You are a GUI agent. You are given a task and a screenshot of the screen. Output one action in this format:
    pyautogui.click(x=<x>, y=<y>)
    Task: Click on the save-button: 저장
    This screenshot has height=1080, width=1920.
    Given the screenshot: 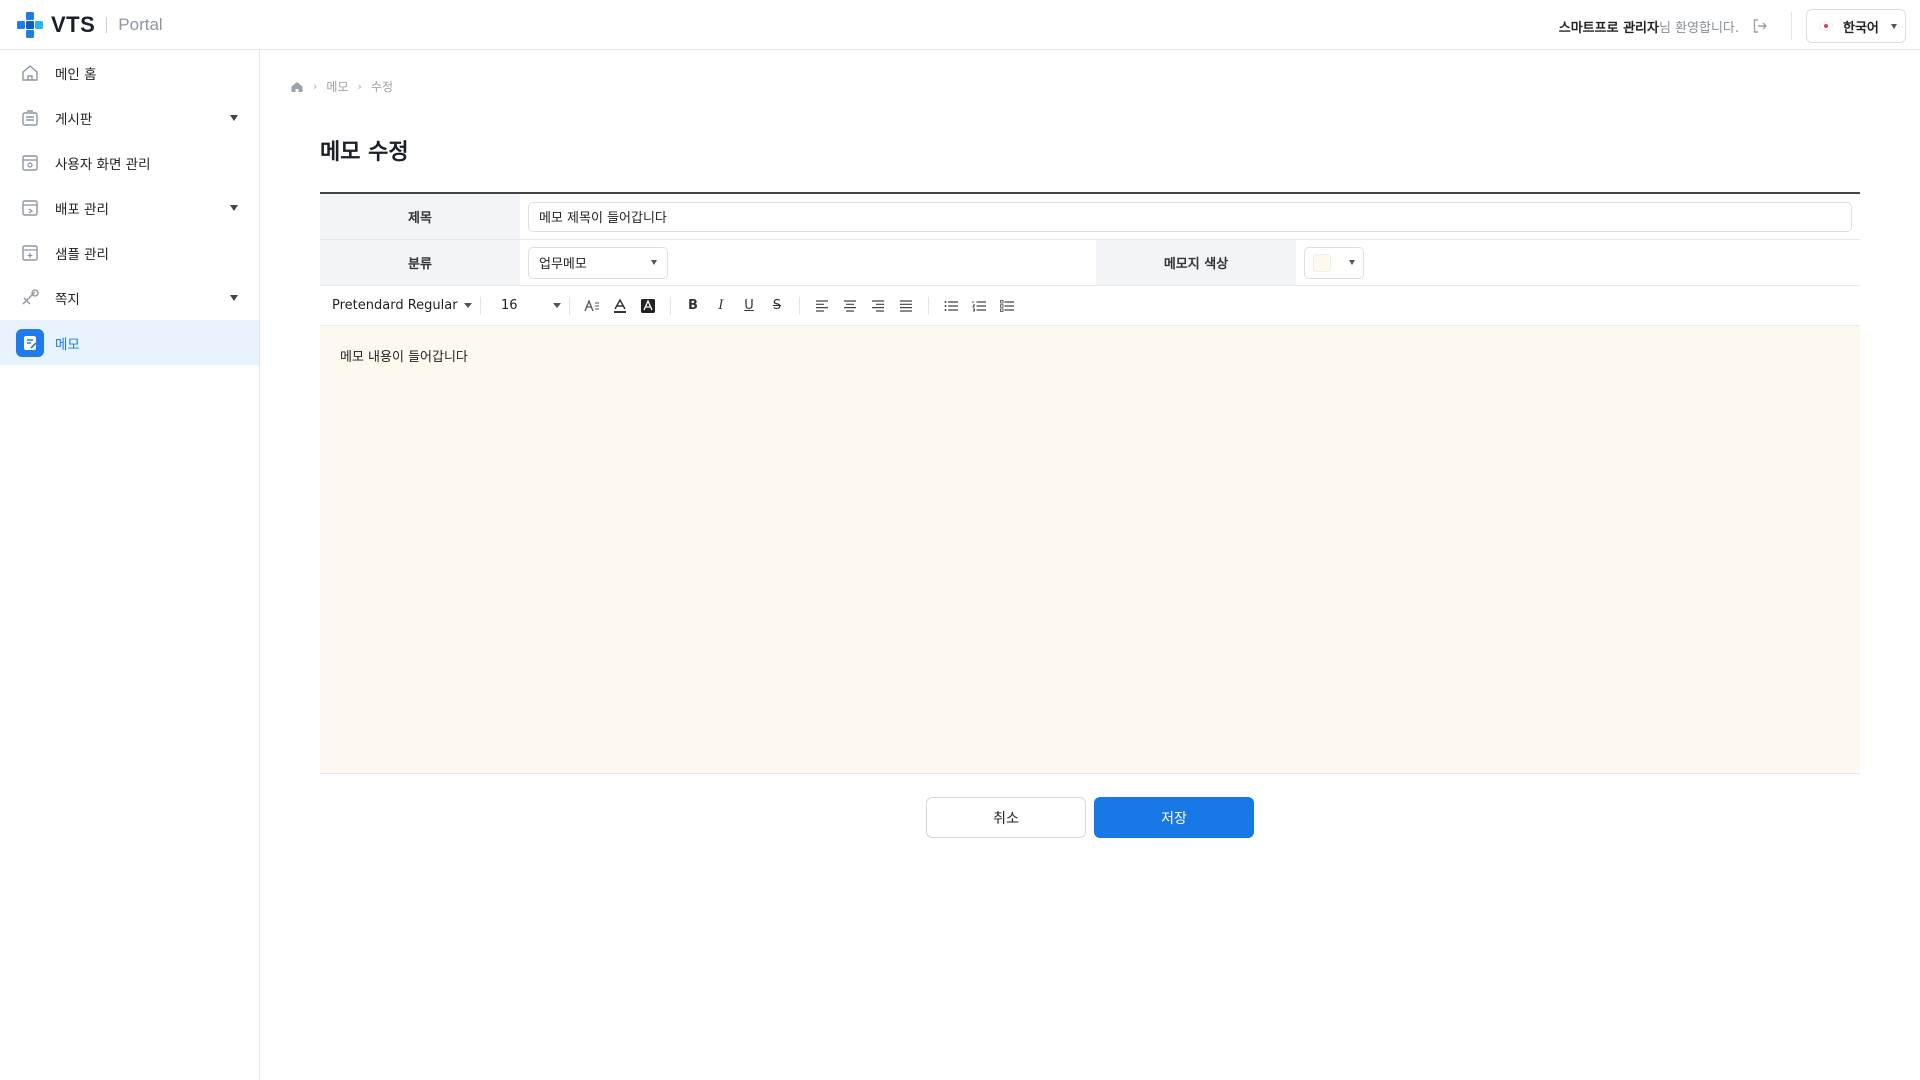 What is the action you would take?
    pyautogui.click(x=1174, y=817)
    